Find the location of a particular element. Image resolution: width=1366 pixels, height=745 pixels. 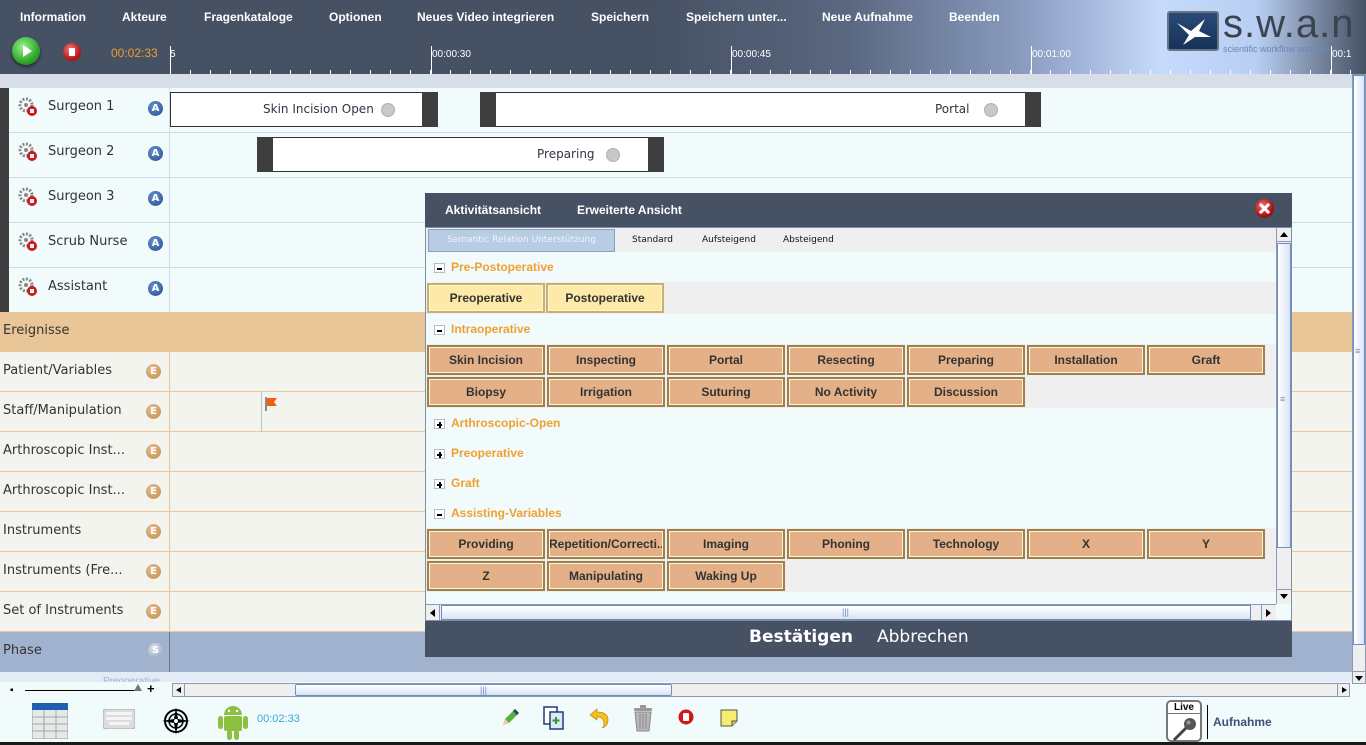

dialog-vscrollbar: ≡ is located at coordinates (1283, 416).